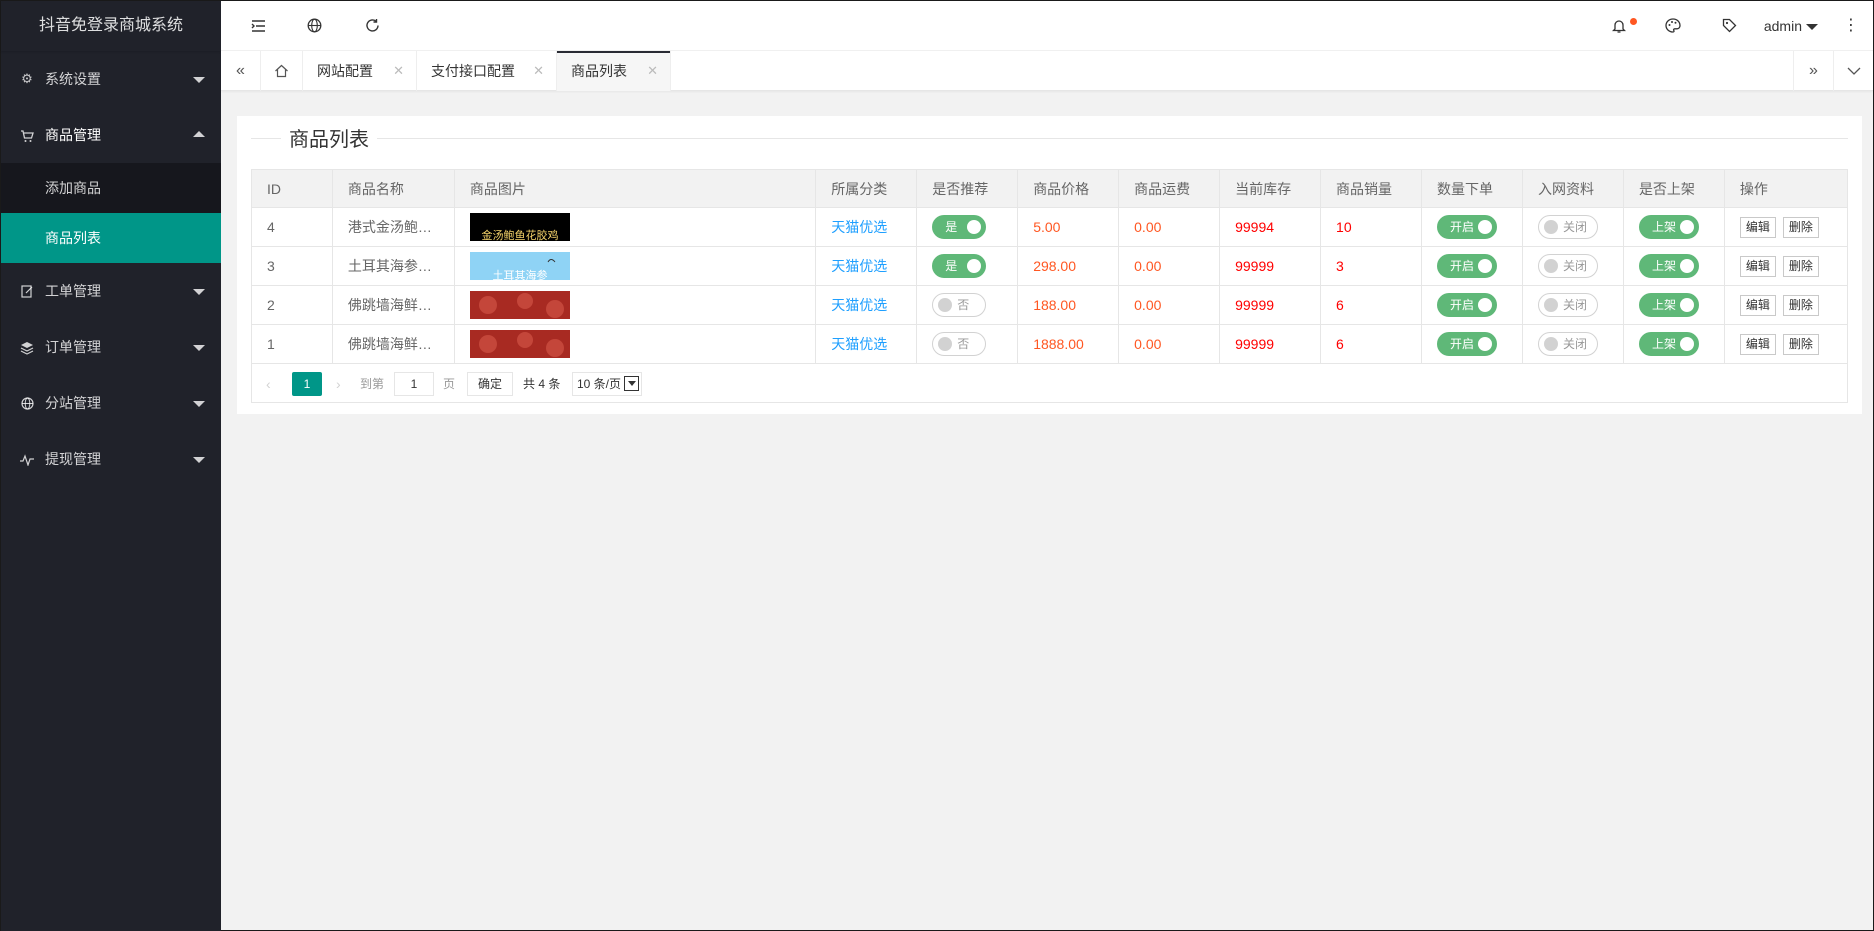 The image size is (1874, 931). I want to click on more-vertical-icon: ⋮, so click(1851, 26).